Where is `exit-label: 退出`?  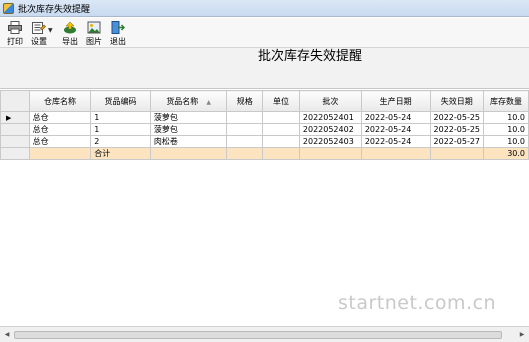
exit-label: 退出 is located at coordinates (118, 41).